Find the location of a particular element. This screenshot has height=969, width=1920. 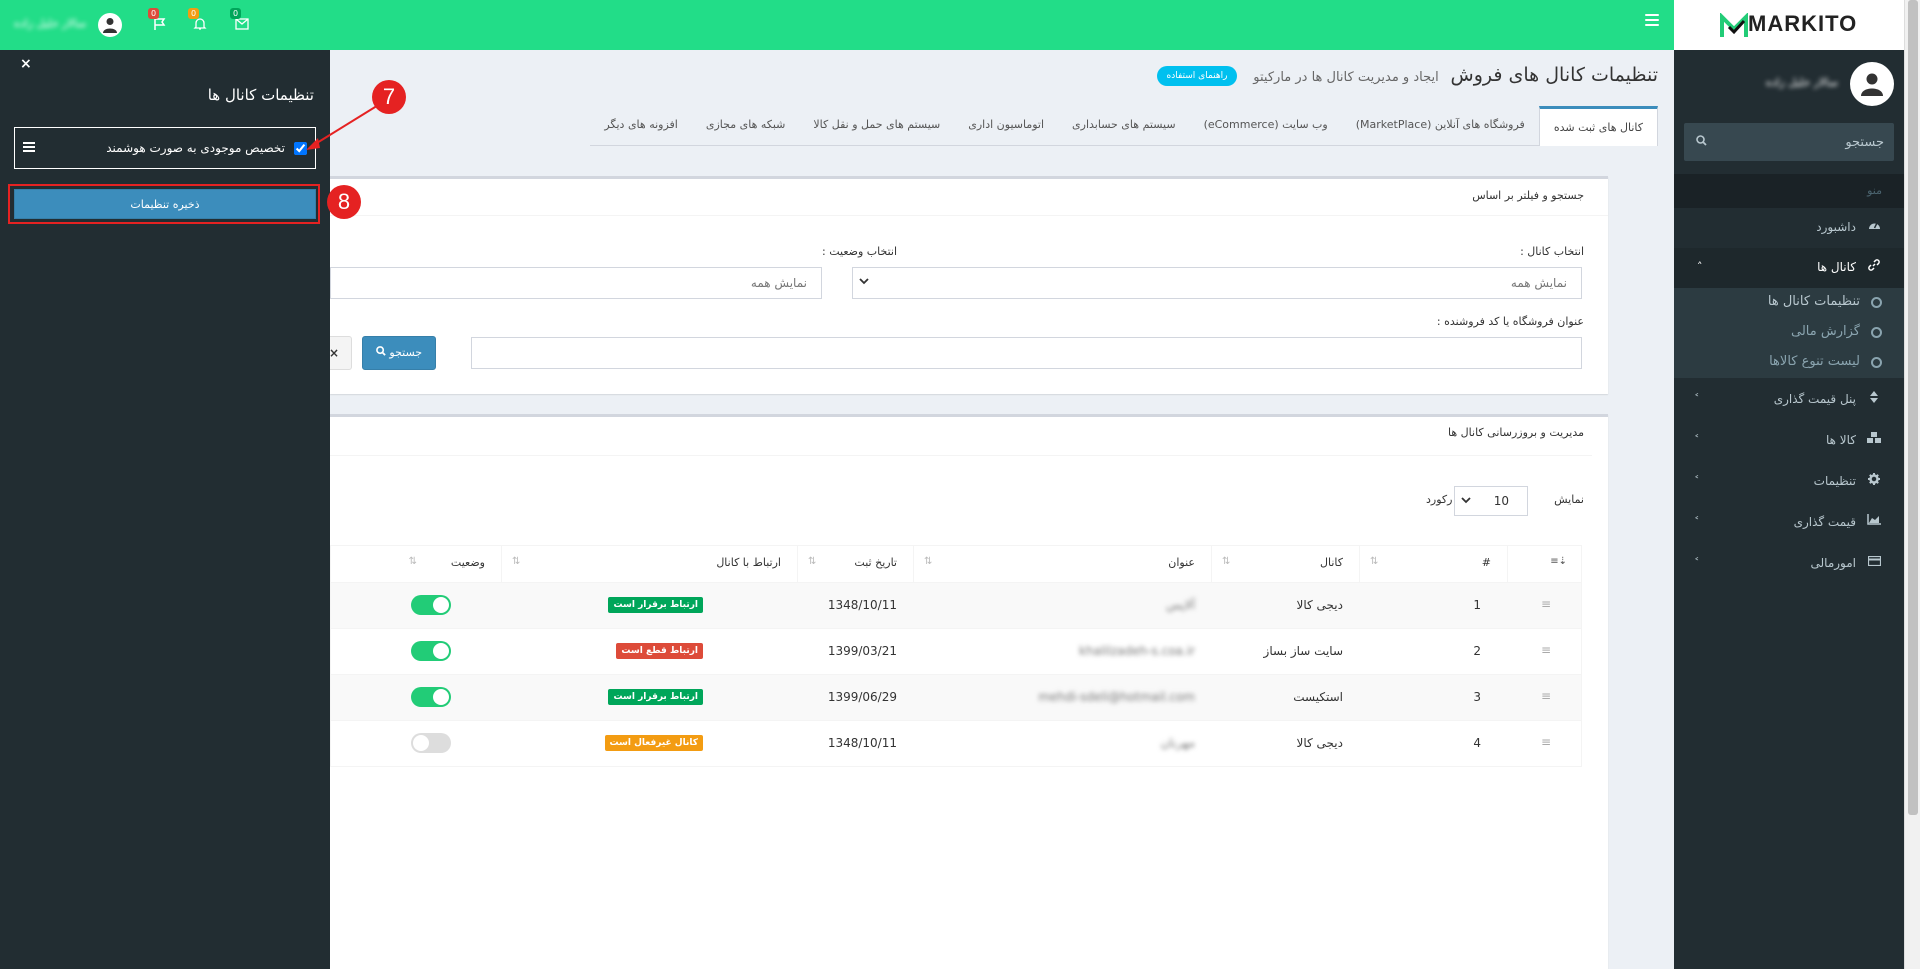

th-title: عنوان ⇅ is located at coordinates (1062, 564).